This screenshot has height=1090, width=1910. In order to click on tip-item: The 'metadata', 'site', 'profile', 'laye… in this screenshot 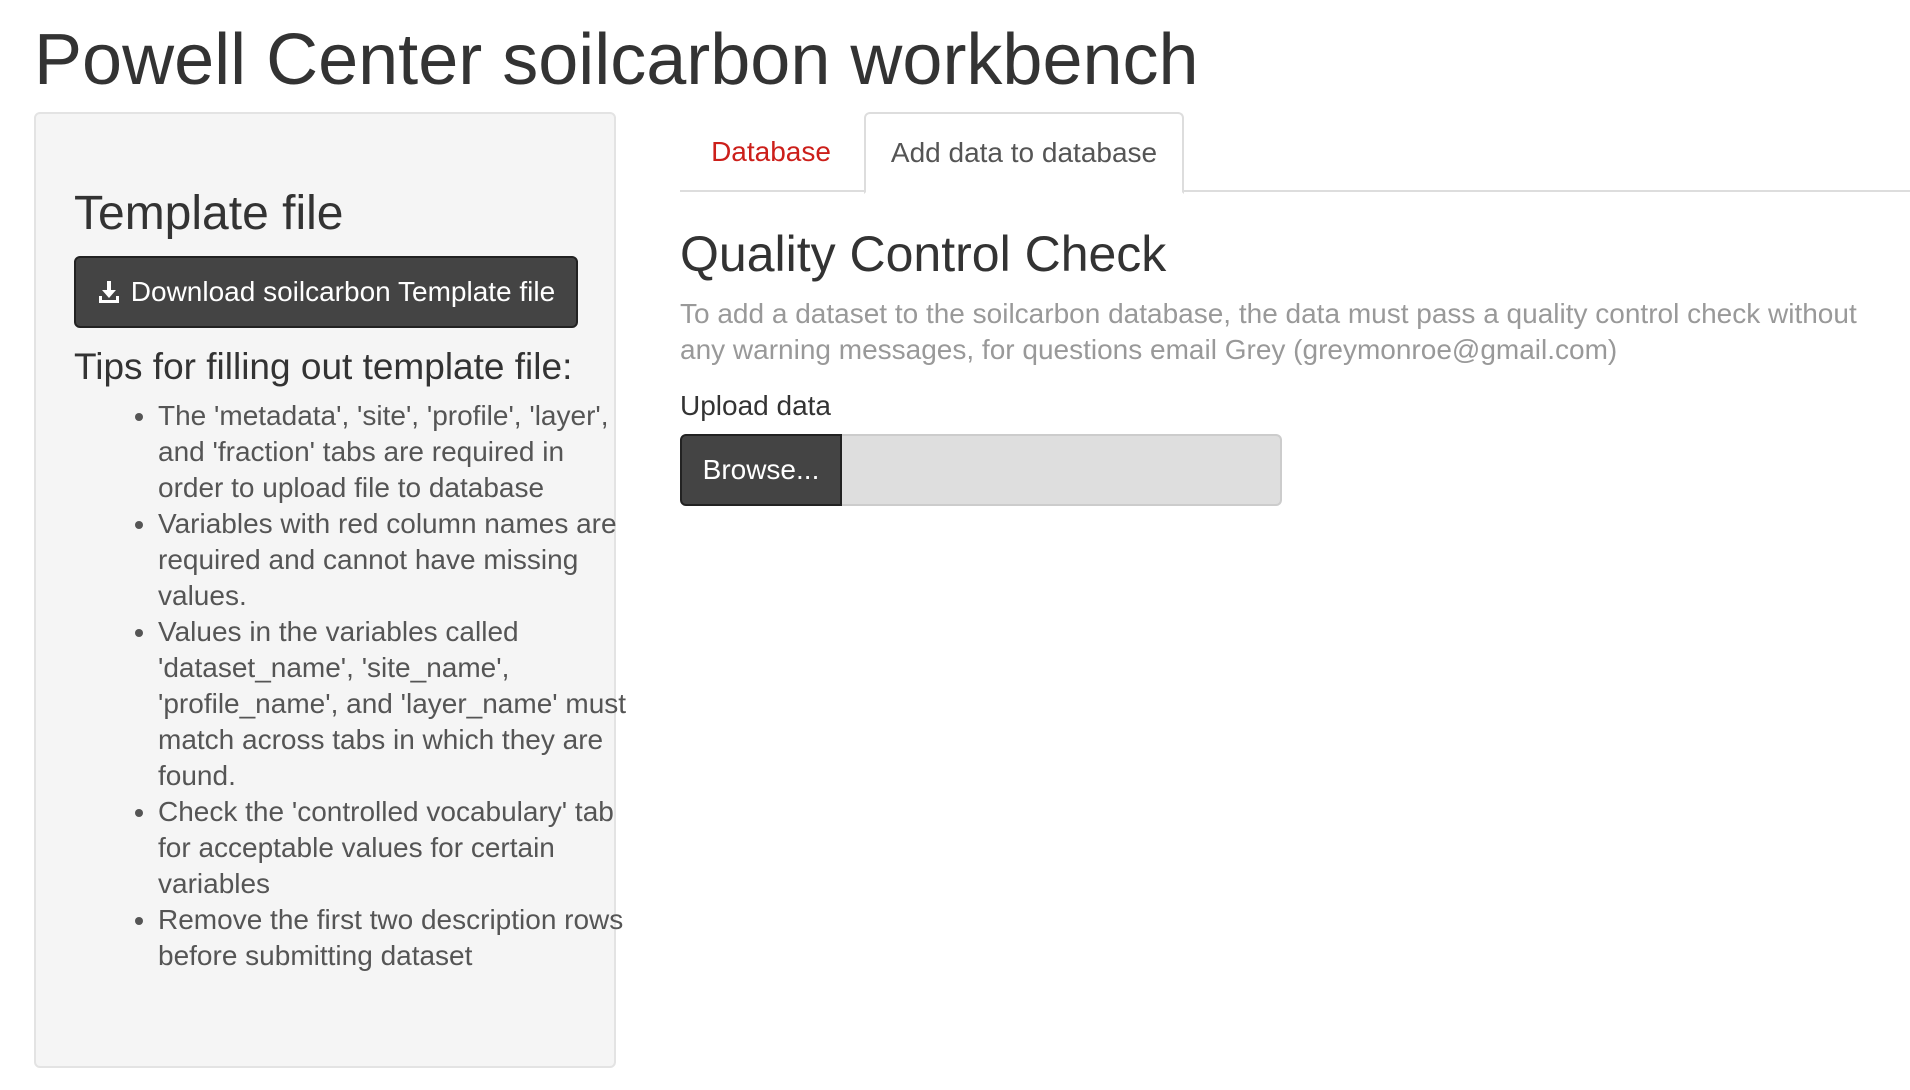, I will do `click(393, 452)`.